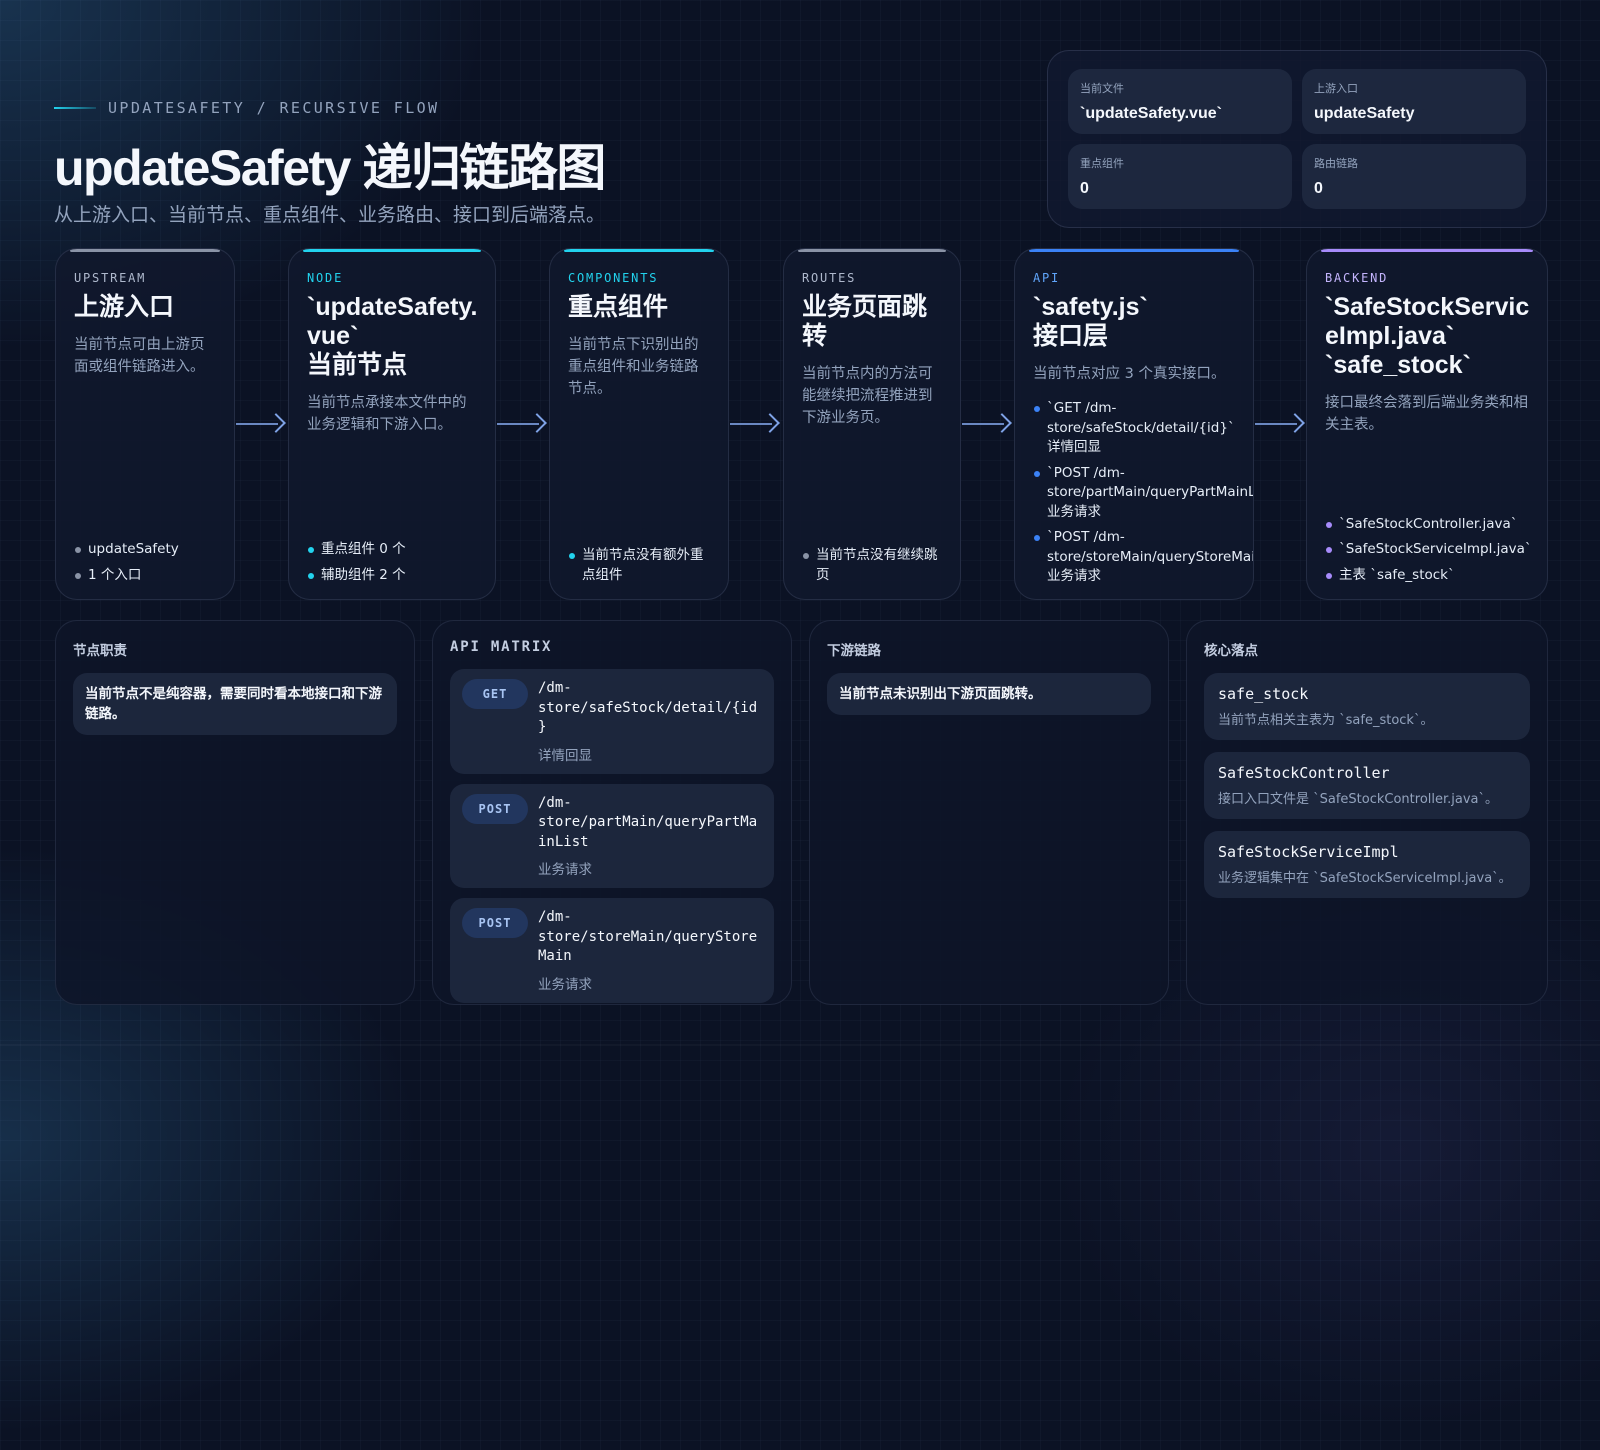 The width and height of the screenshot is (1600, 1450). What do you see at coordinates (1336, 88) in the screenshot?
I see `stat-label: 上游入口` at bounding box center [1336, 88].